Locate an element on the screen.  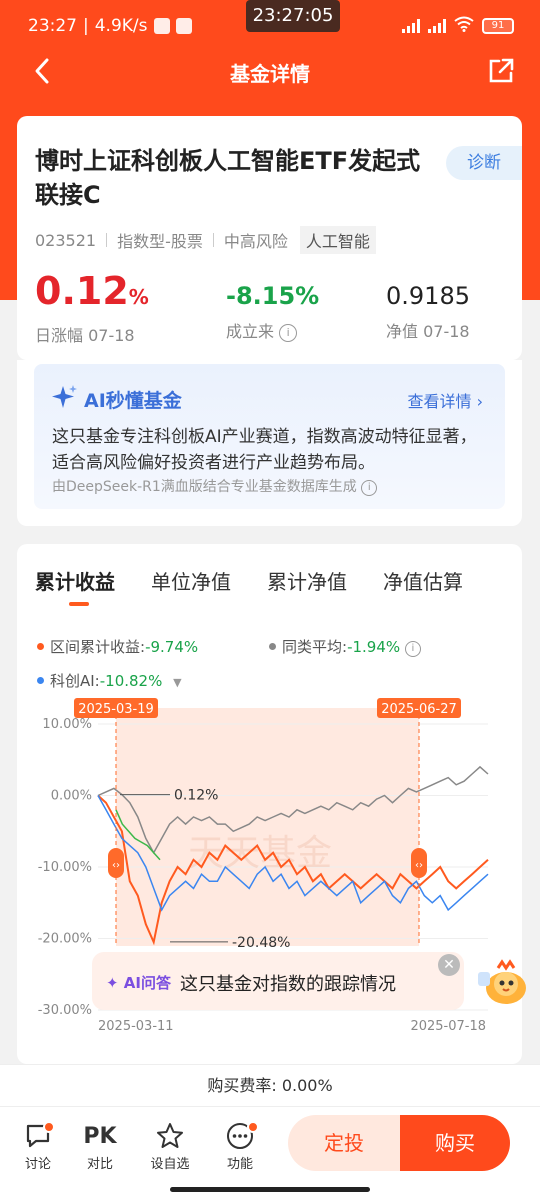
network-speed: 4.9K/s is located at coordinates (121, 26).